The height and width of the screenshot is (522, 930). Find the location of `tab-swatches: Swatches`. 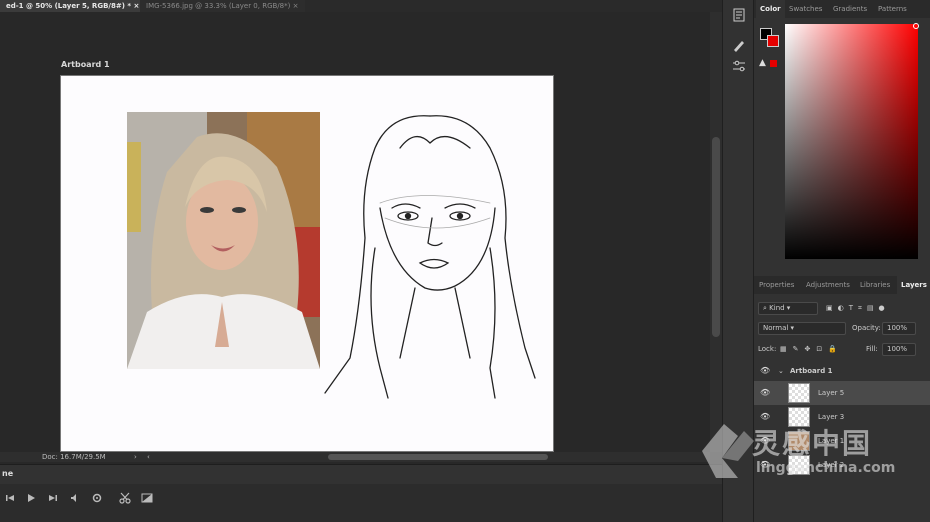

tab-swatches: Swatches is located at coordinates (805, 9).